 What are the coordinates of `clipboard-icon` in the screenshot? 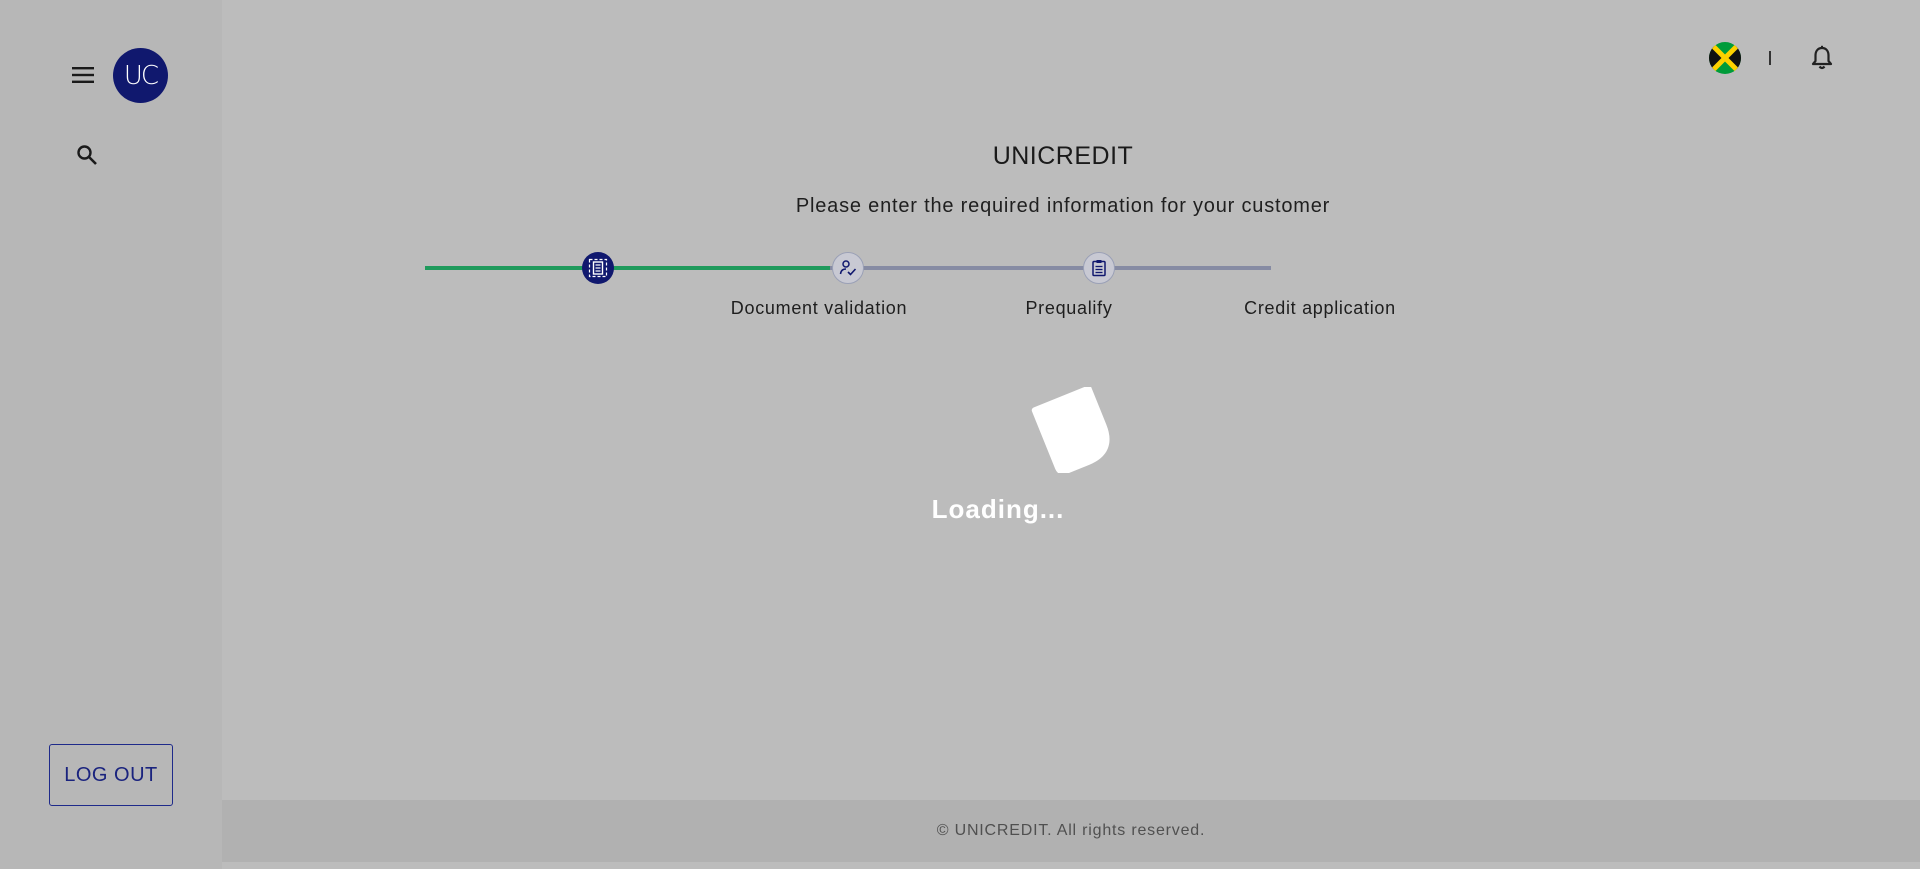 It's located at (1099, 268).